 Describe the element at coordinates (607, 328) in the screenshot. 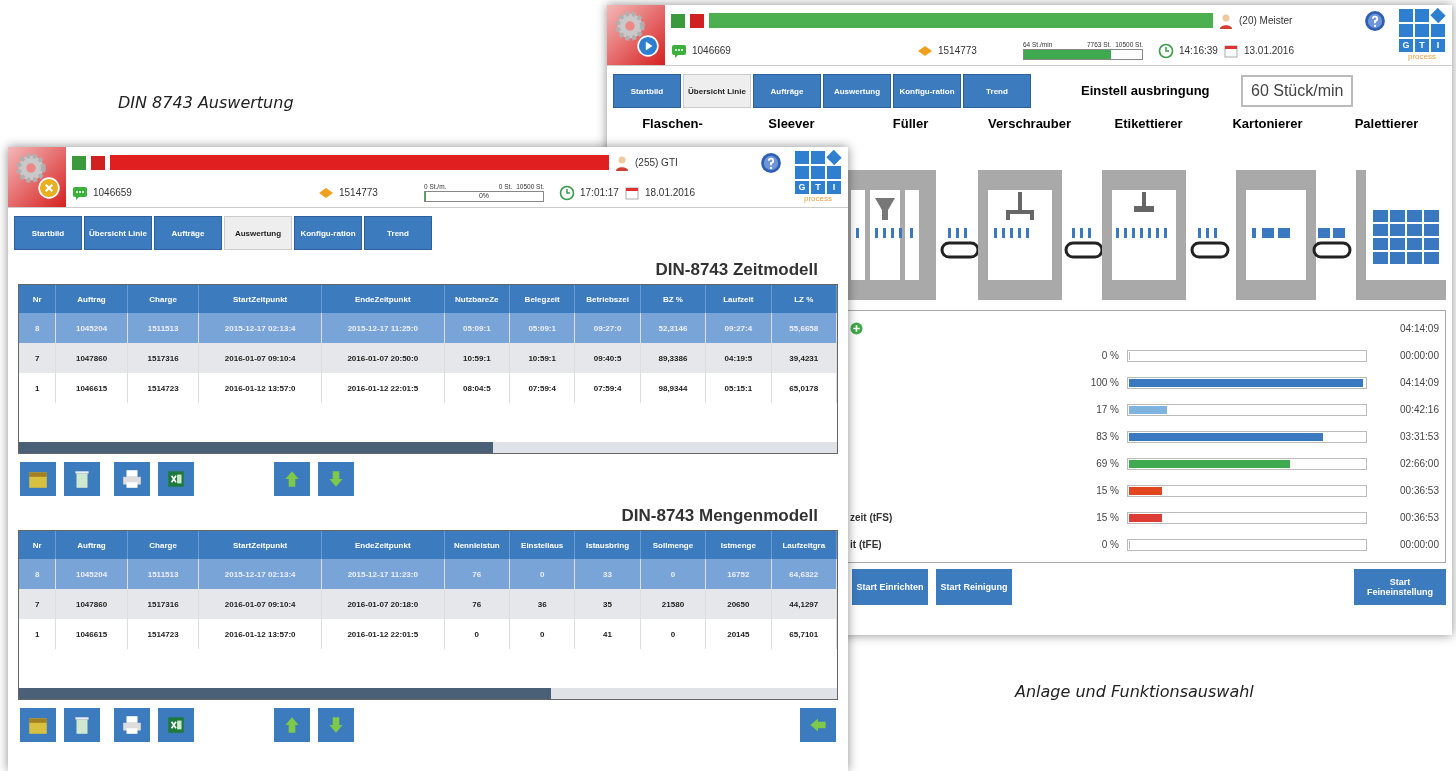

I see `table-cell: 09:27:0` at that location.